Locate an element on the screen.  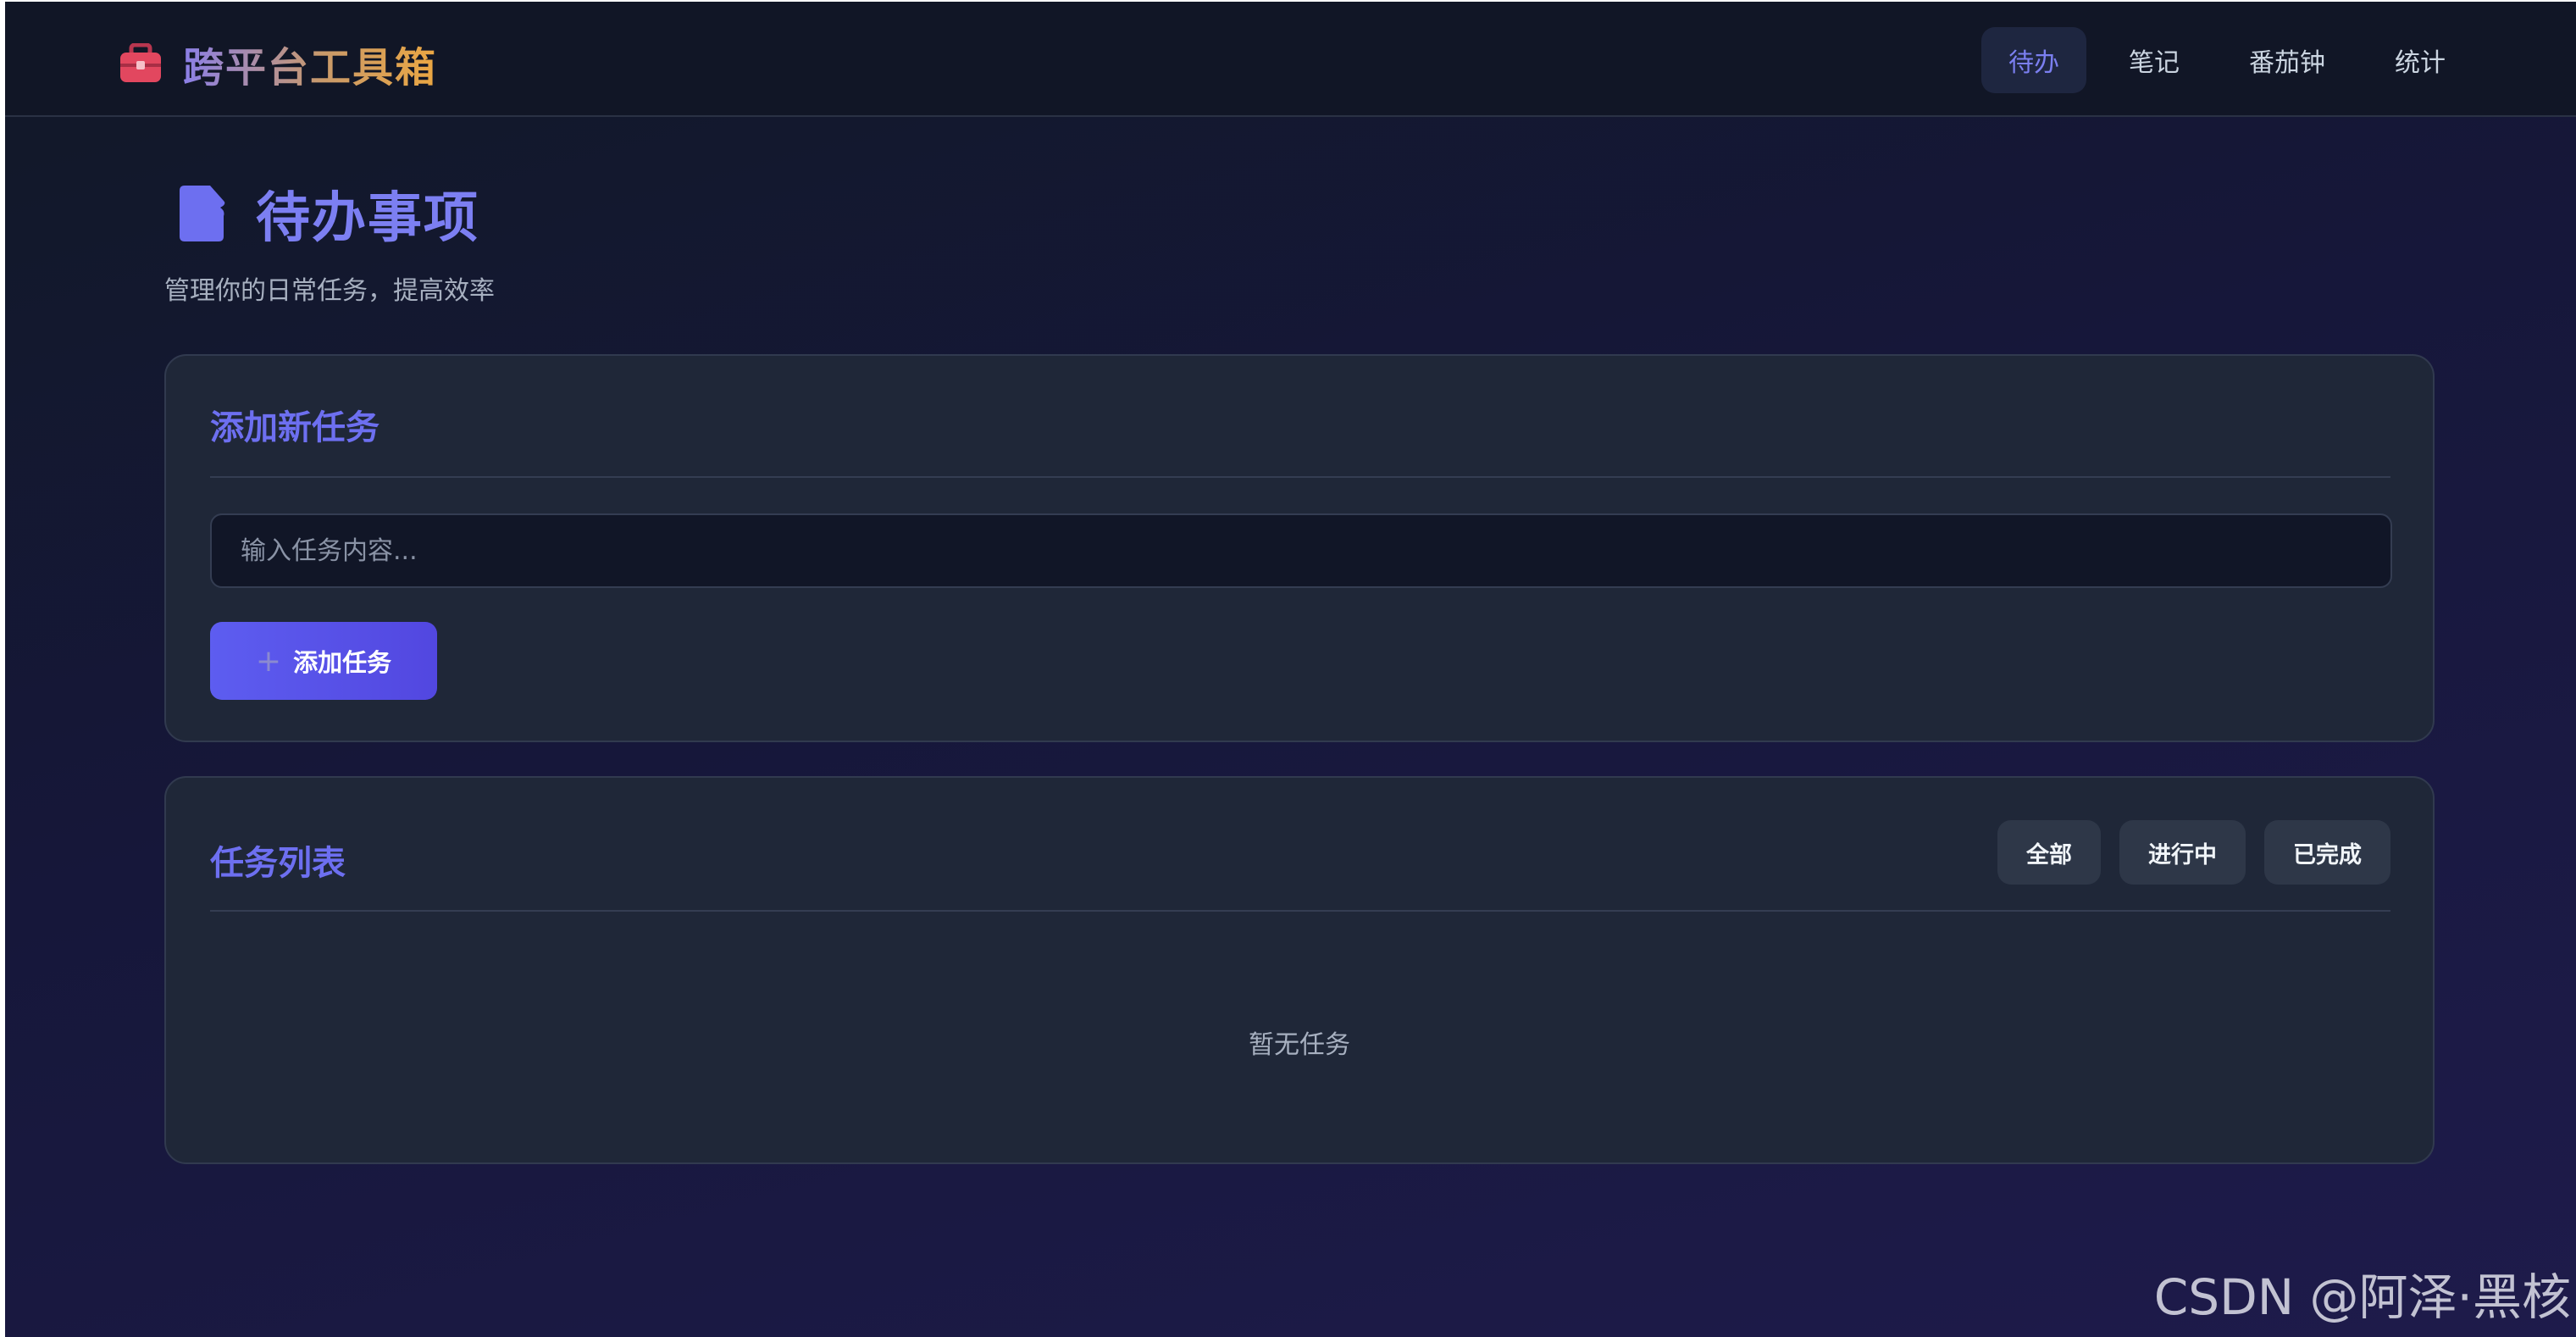
page-title-row: 待办事项 is located at coordinates (321, 214).